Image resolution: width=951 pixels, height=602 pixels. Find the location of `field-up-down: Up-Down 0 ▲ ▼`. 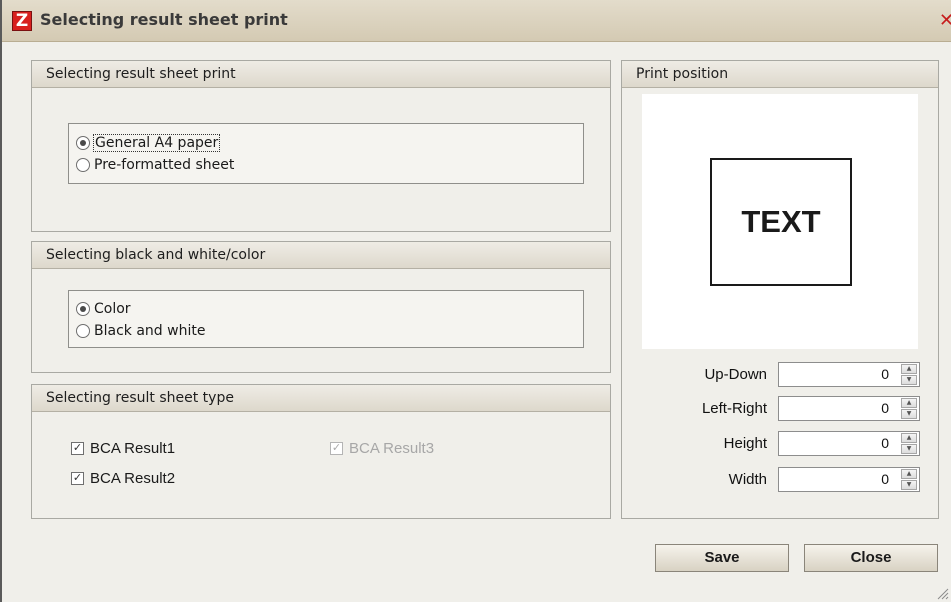

field-up-down: Up-Down 0 ▲ ▼ is located at coordinates (780, 376).